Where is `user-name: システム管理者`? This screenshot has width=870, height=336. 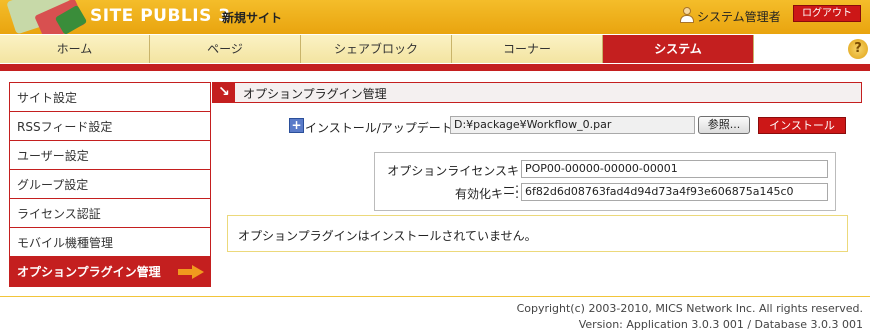 user-name: システム管理者 is located at coordinates (739, 17).